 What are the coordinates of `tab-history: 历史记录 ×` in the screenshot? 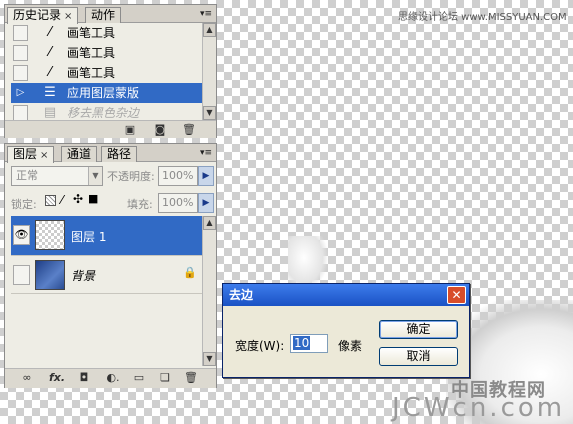 It's located at (43, 15).